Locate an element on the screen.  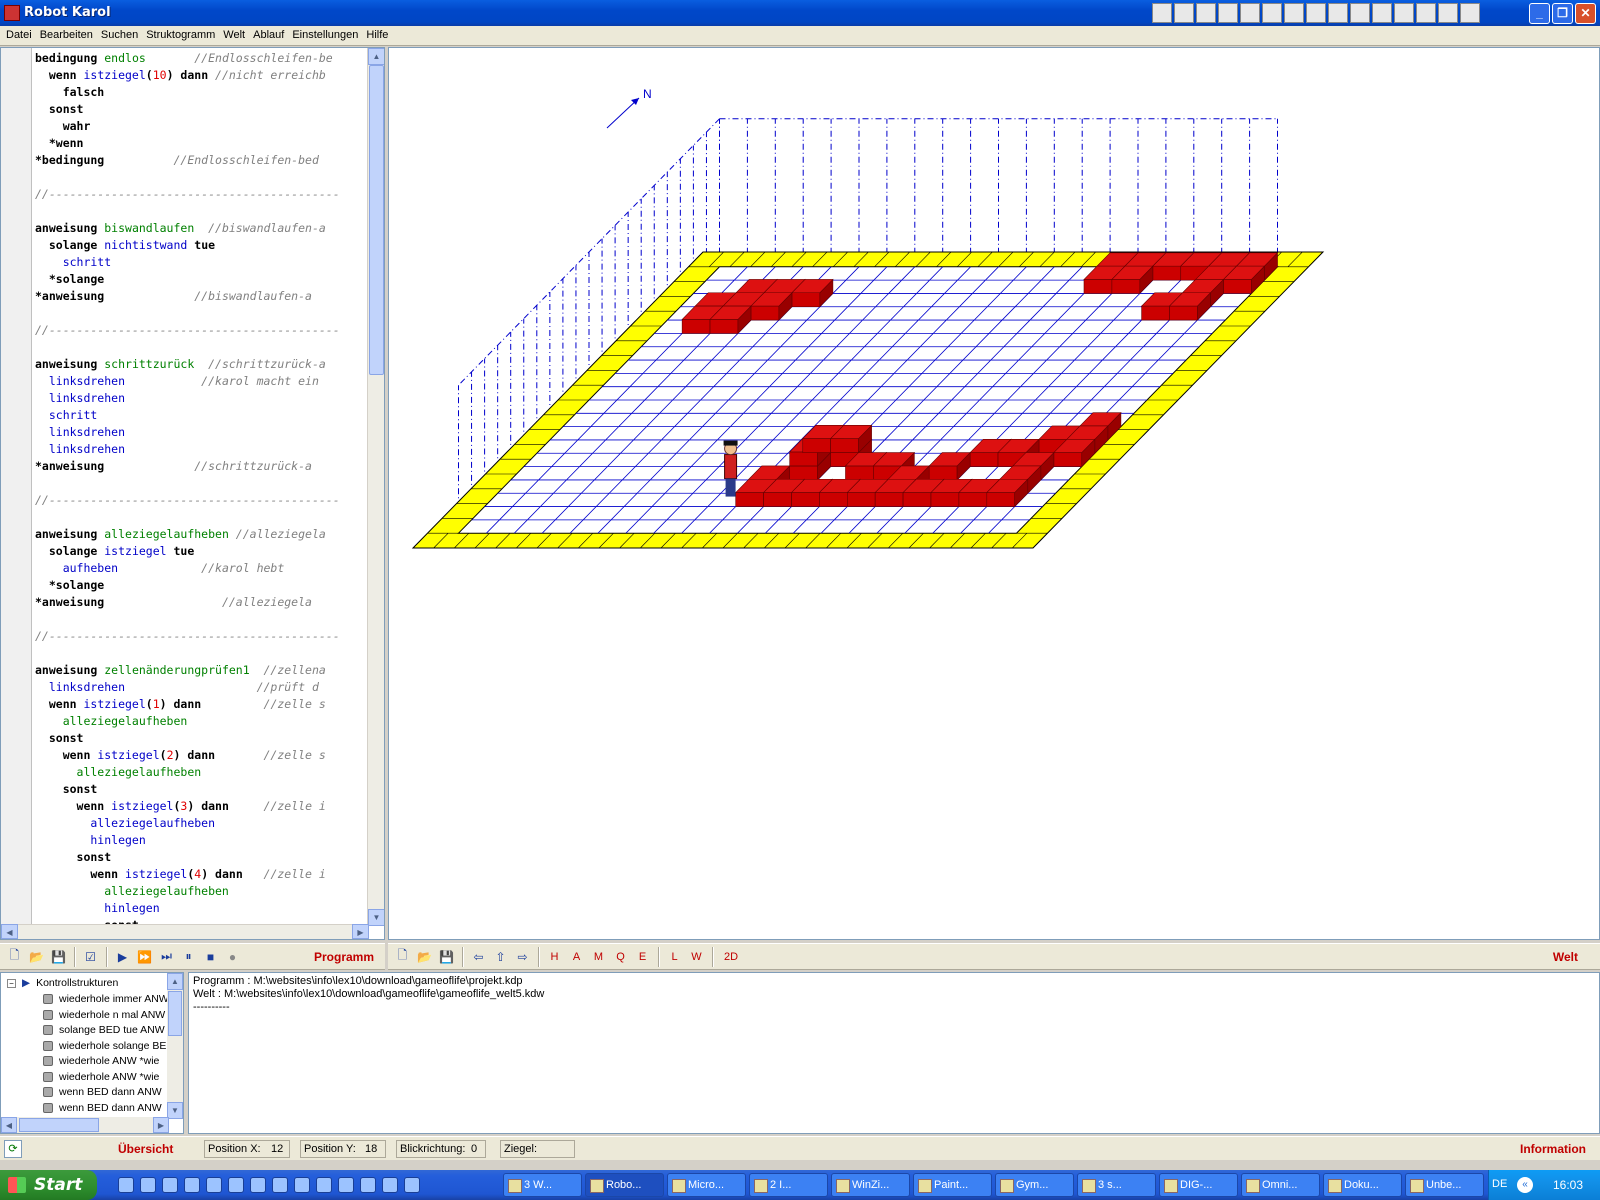
editor-horizontal-scrollbar: ◀ ▶ is located at coordinates (185, 931).